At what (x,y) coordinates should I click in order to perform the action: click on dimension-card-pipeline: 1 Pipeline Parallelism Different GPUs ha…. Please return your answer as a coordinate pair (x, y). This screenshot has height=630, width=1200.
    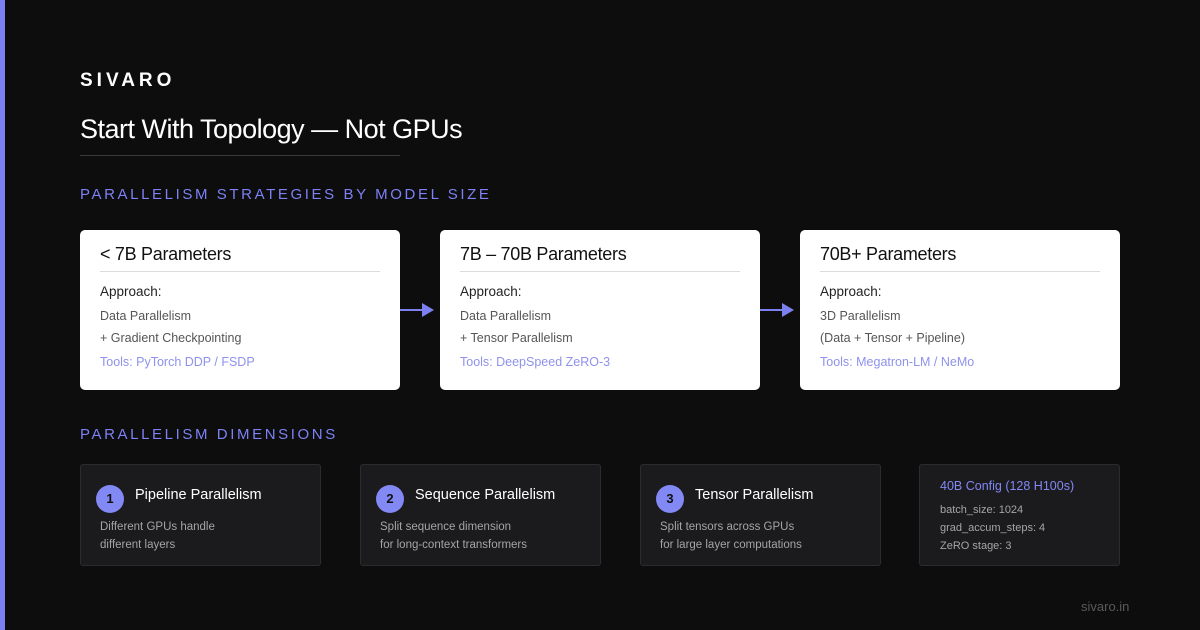
    Looking at the image, I should click on (200, 515).